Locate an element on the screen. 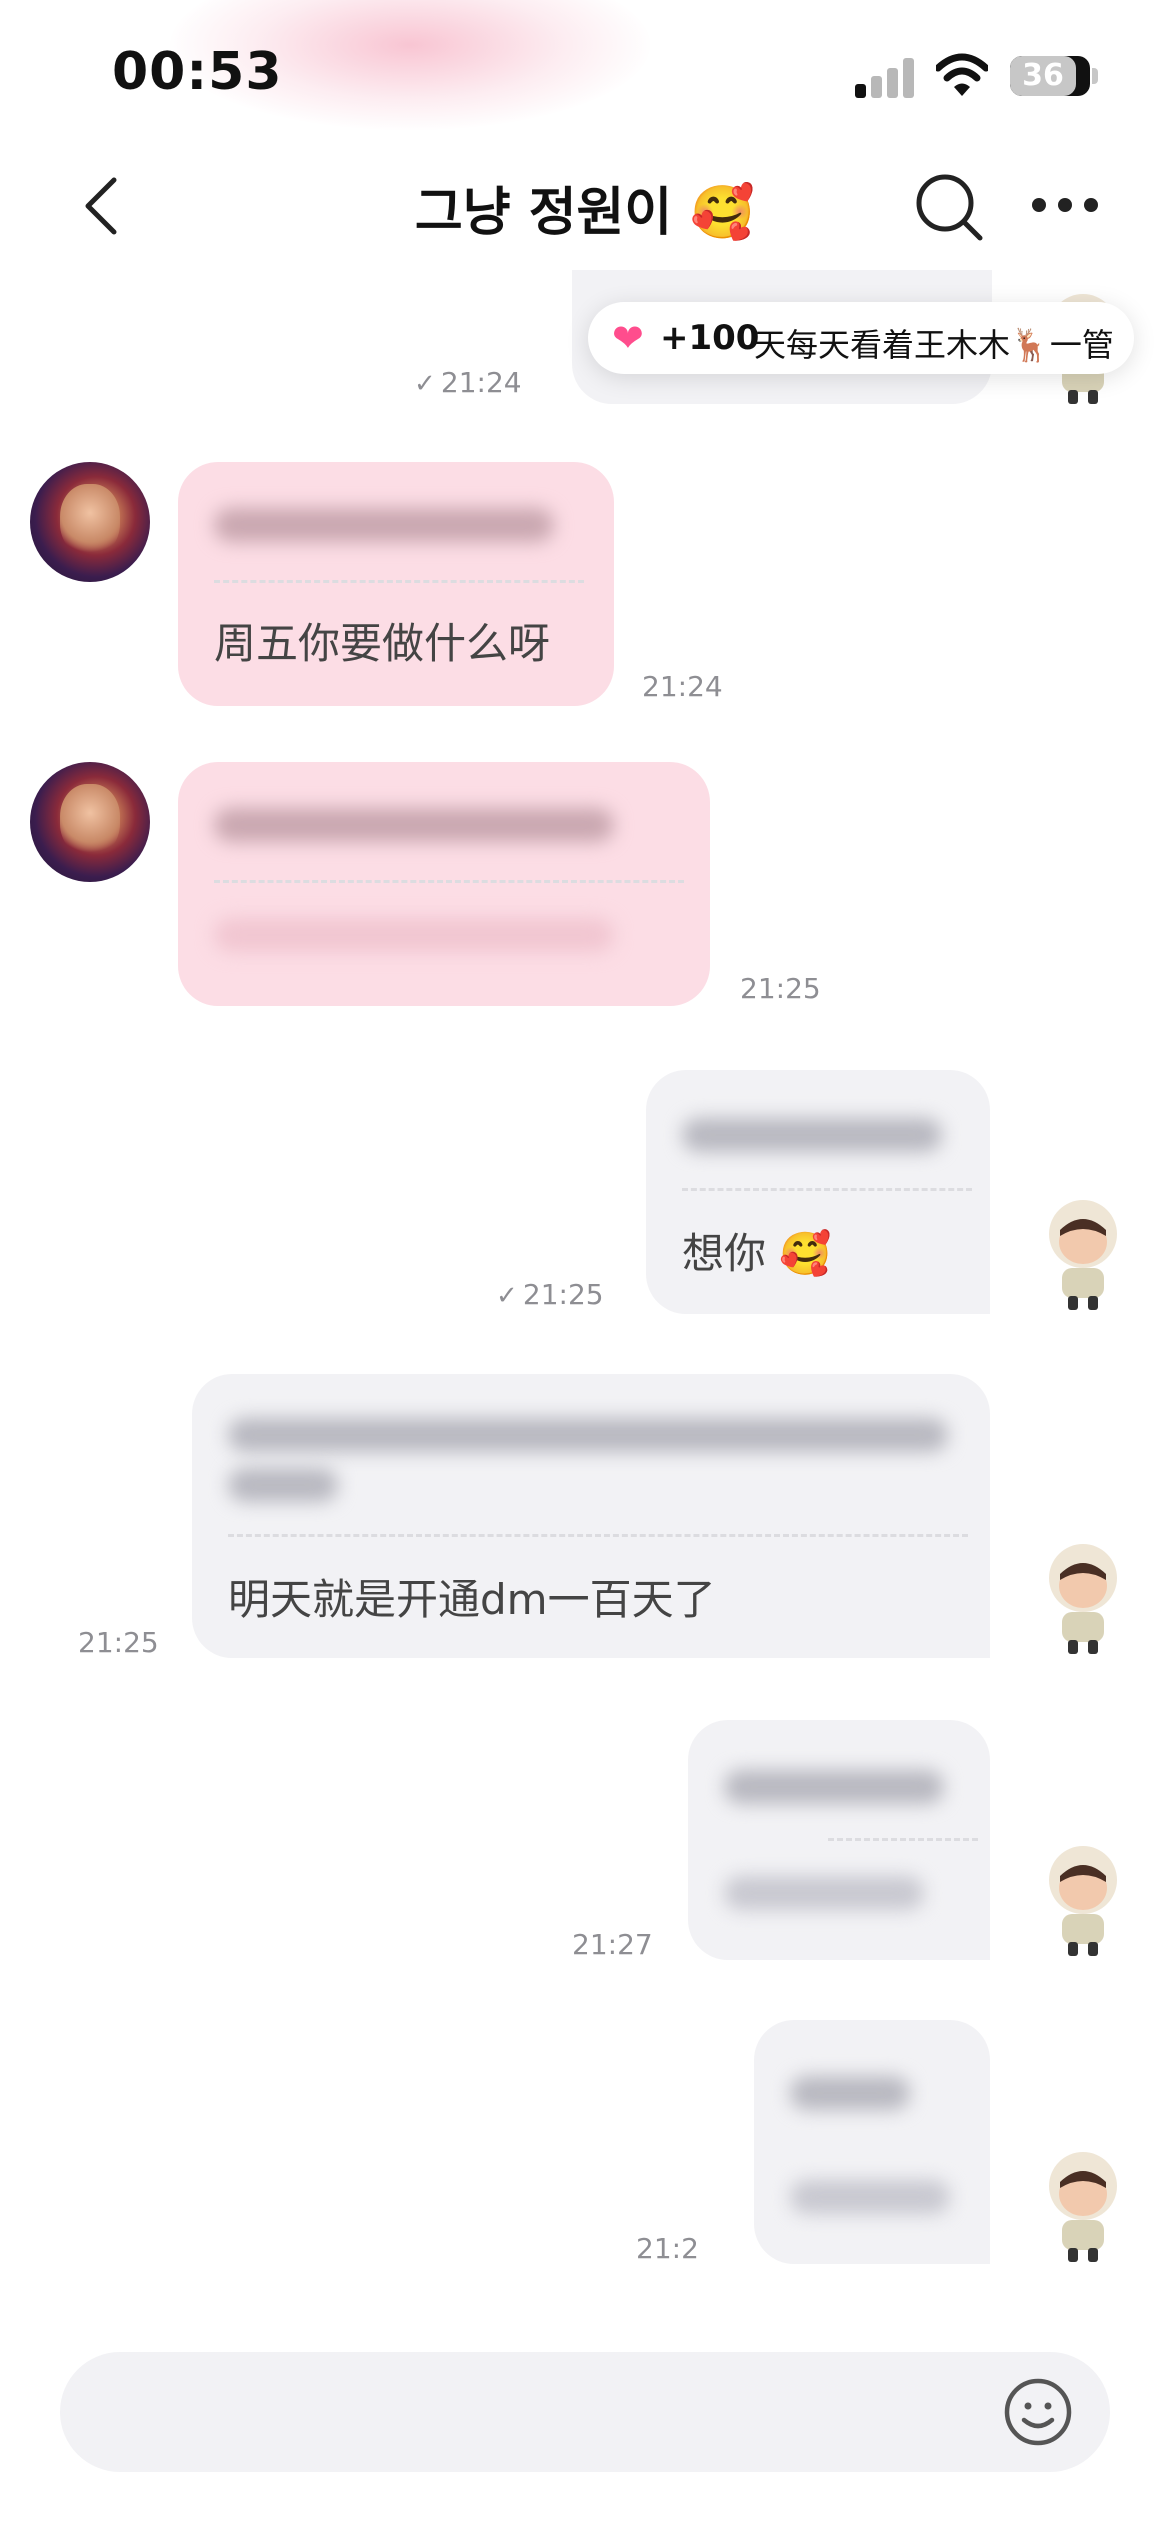 This screenshot has width=1170, height=2532. battery-cap is located at coordinates (1095, 76).